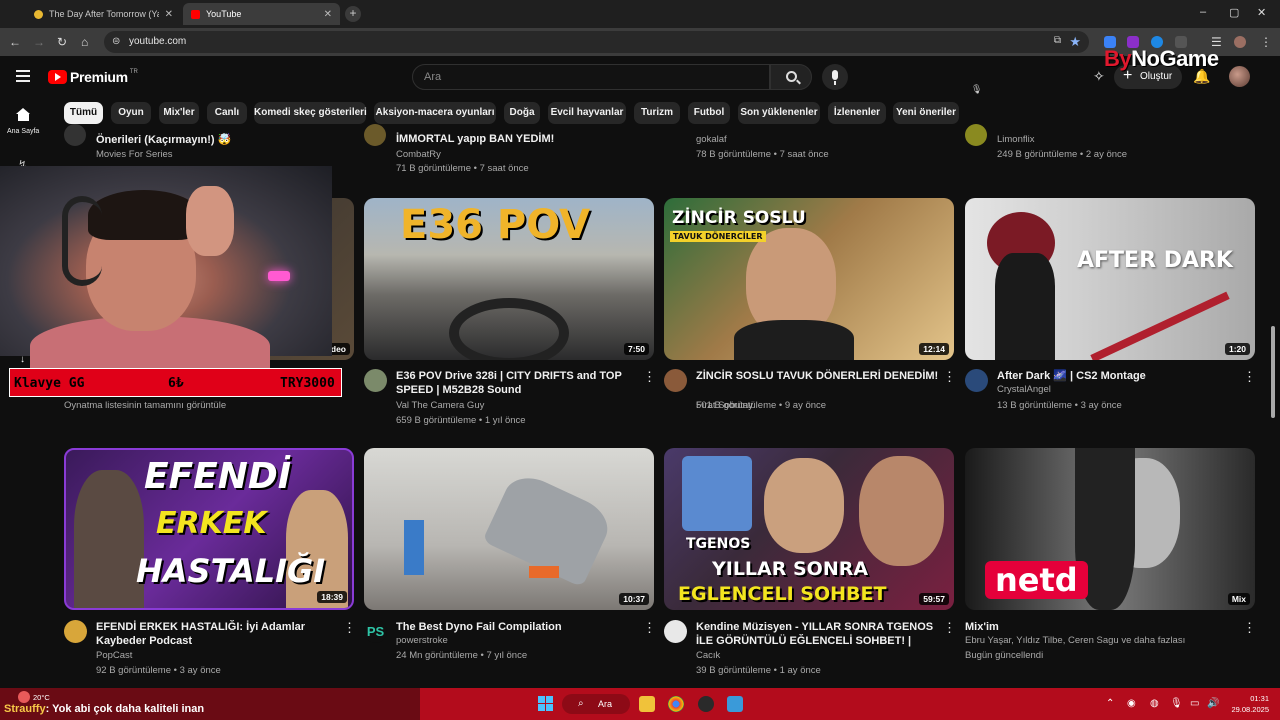 The width and height of the screenshot is (1280, 720). Describe the element at coordinates (114, 655) in the screenshot. I see `channel-name: PopCast` at that location.